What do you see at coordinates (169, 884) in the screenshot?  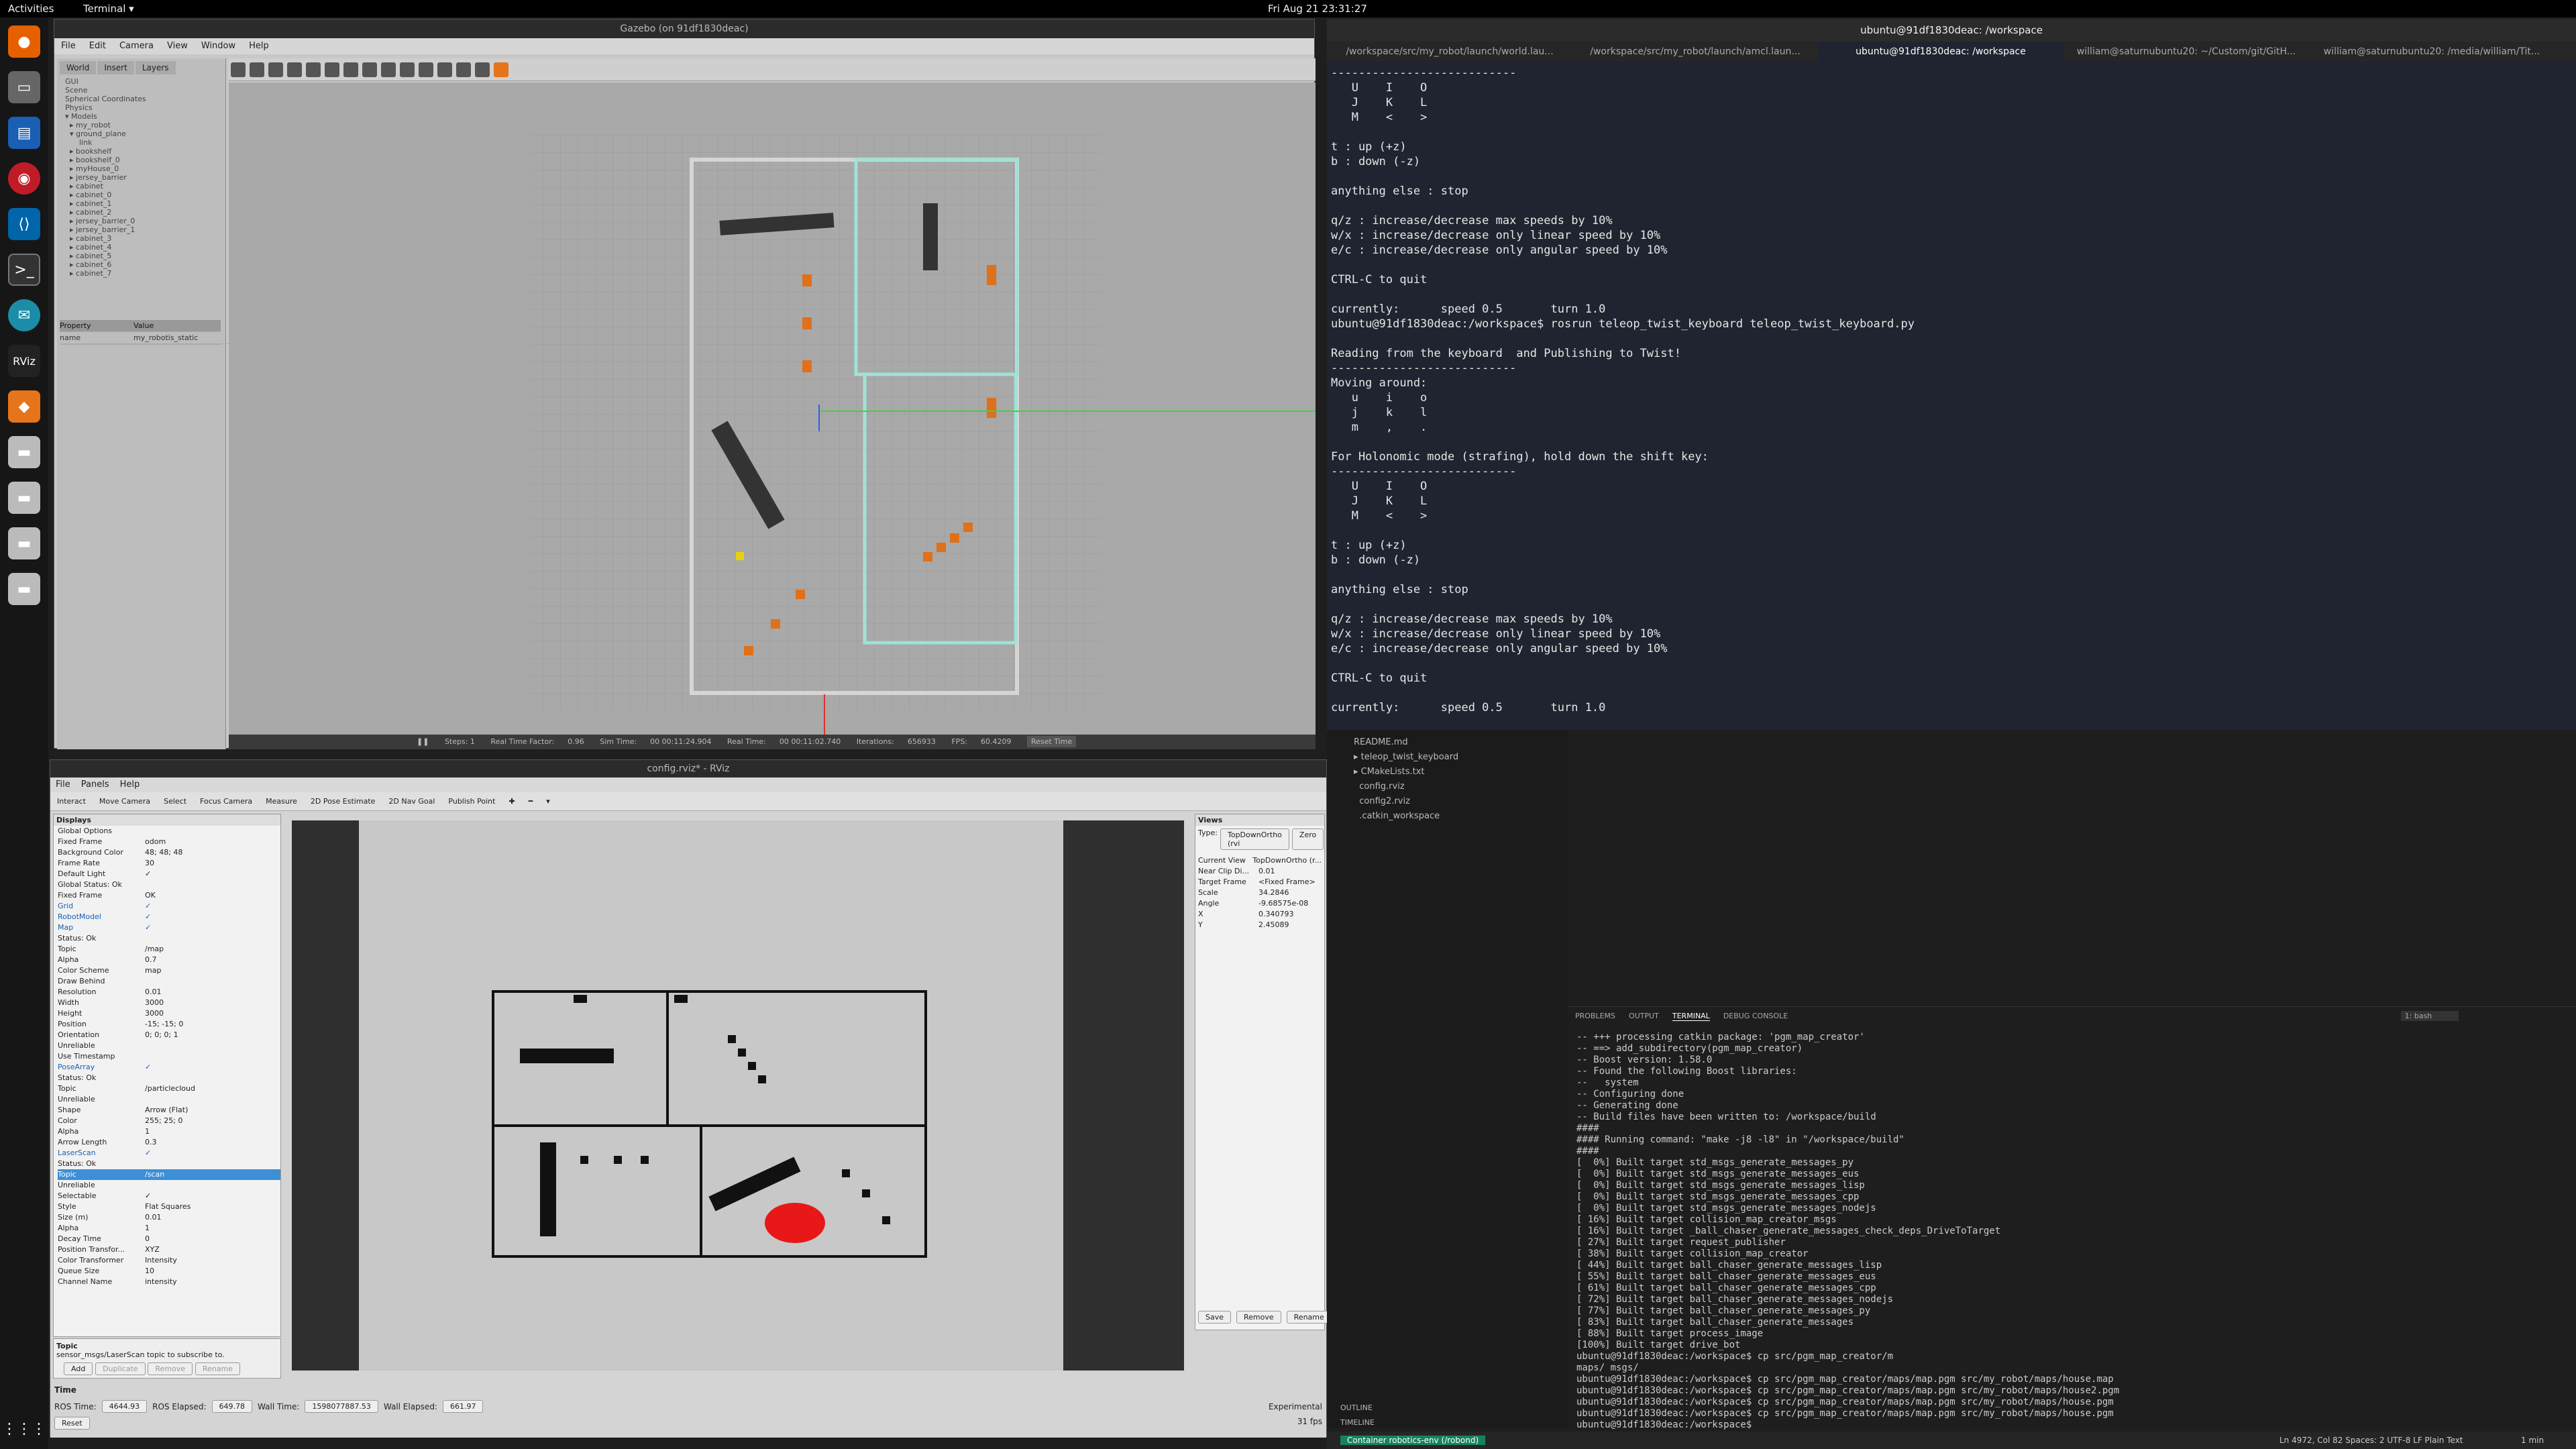 I see `display-row: Global Status: Ok` at bounding box center [169, 884].